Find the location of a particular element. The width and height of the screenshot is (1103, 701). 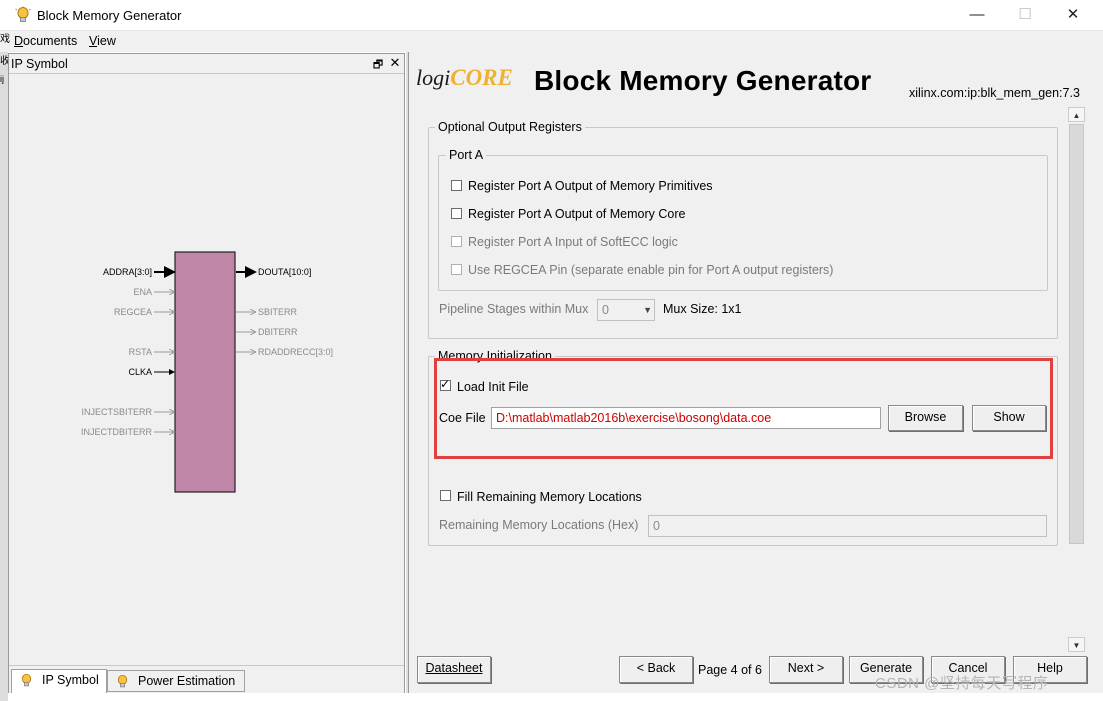

pin-label: SBITERR is located at coordinates (278, 312).